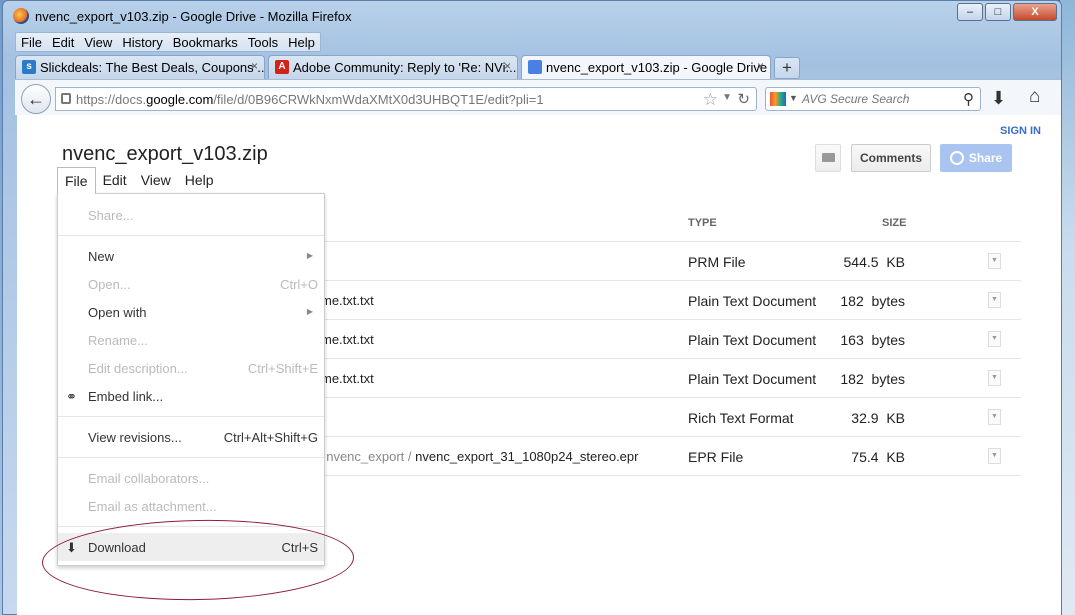 The height and width of the screenshot is (615, 1075). Describe the element at coordinates (199, 180) in the screenshot. I see `doc-menu-help: Help` at that location.